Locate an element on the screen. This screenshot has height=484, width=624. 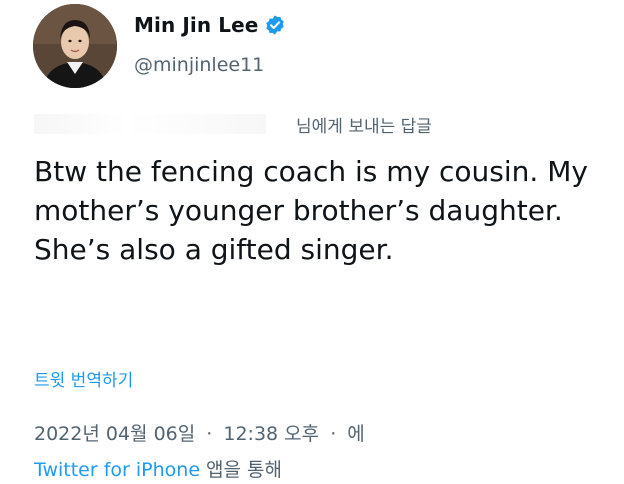
tweet-timestamp: 2022년 04월 06일 · 12:38 오후 · 에 is located at coordinates (199, 432).